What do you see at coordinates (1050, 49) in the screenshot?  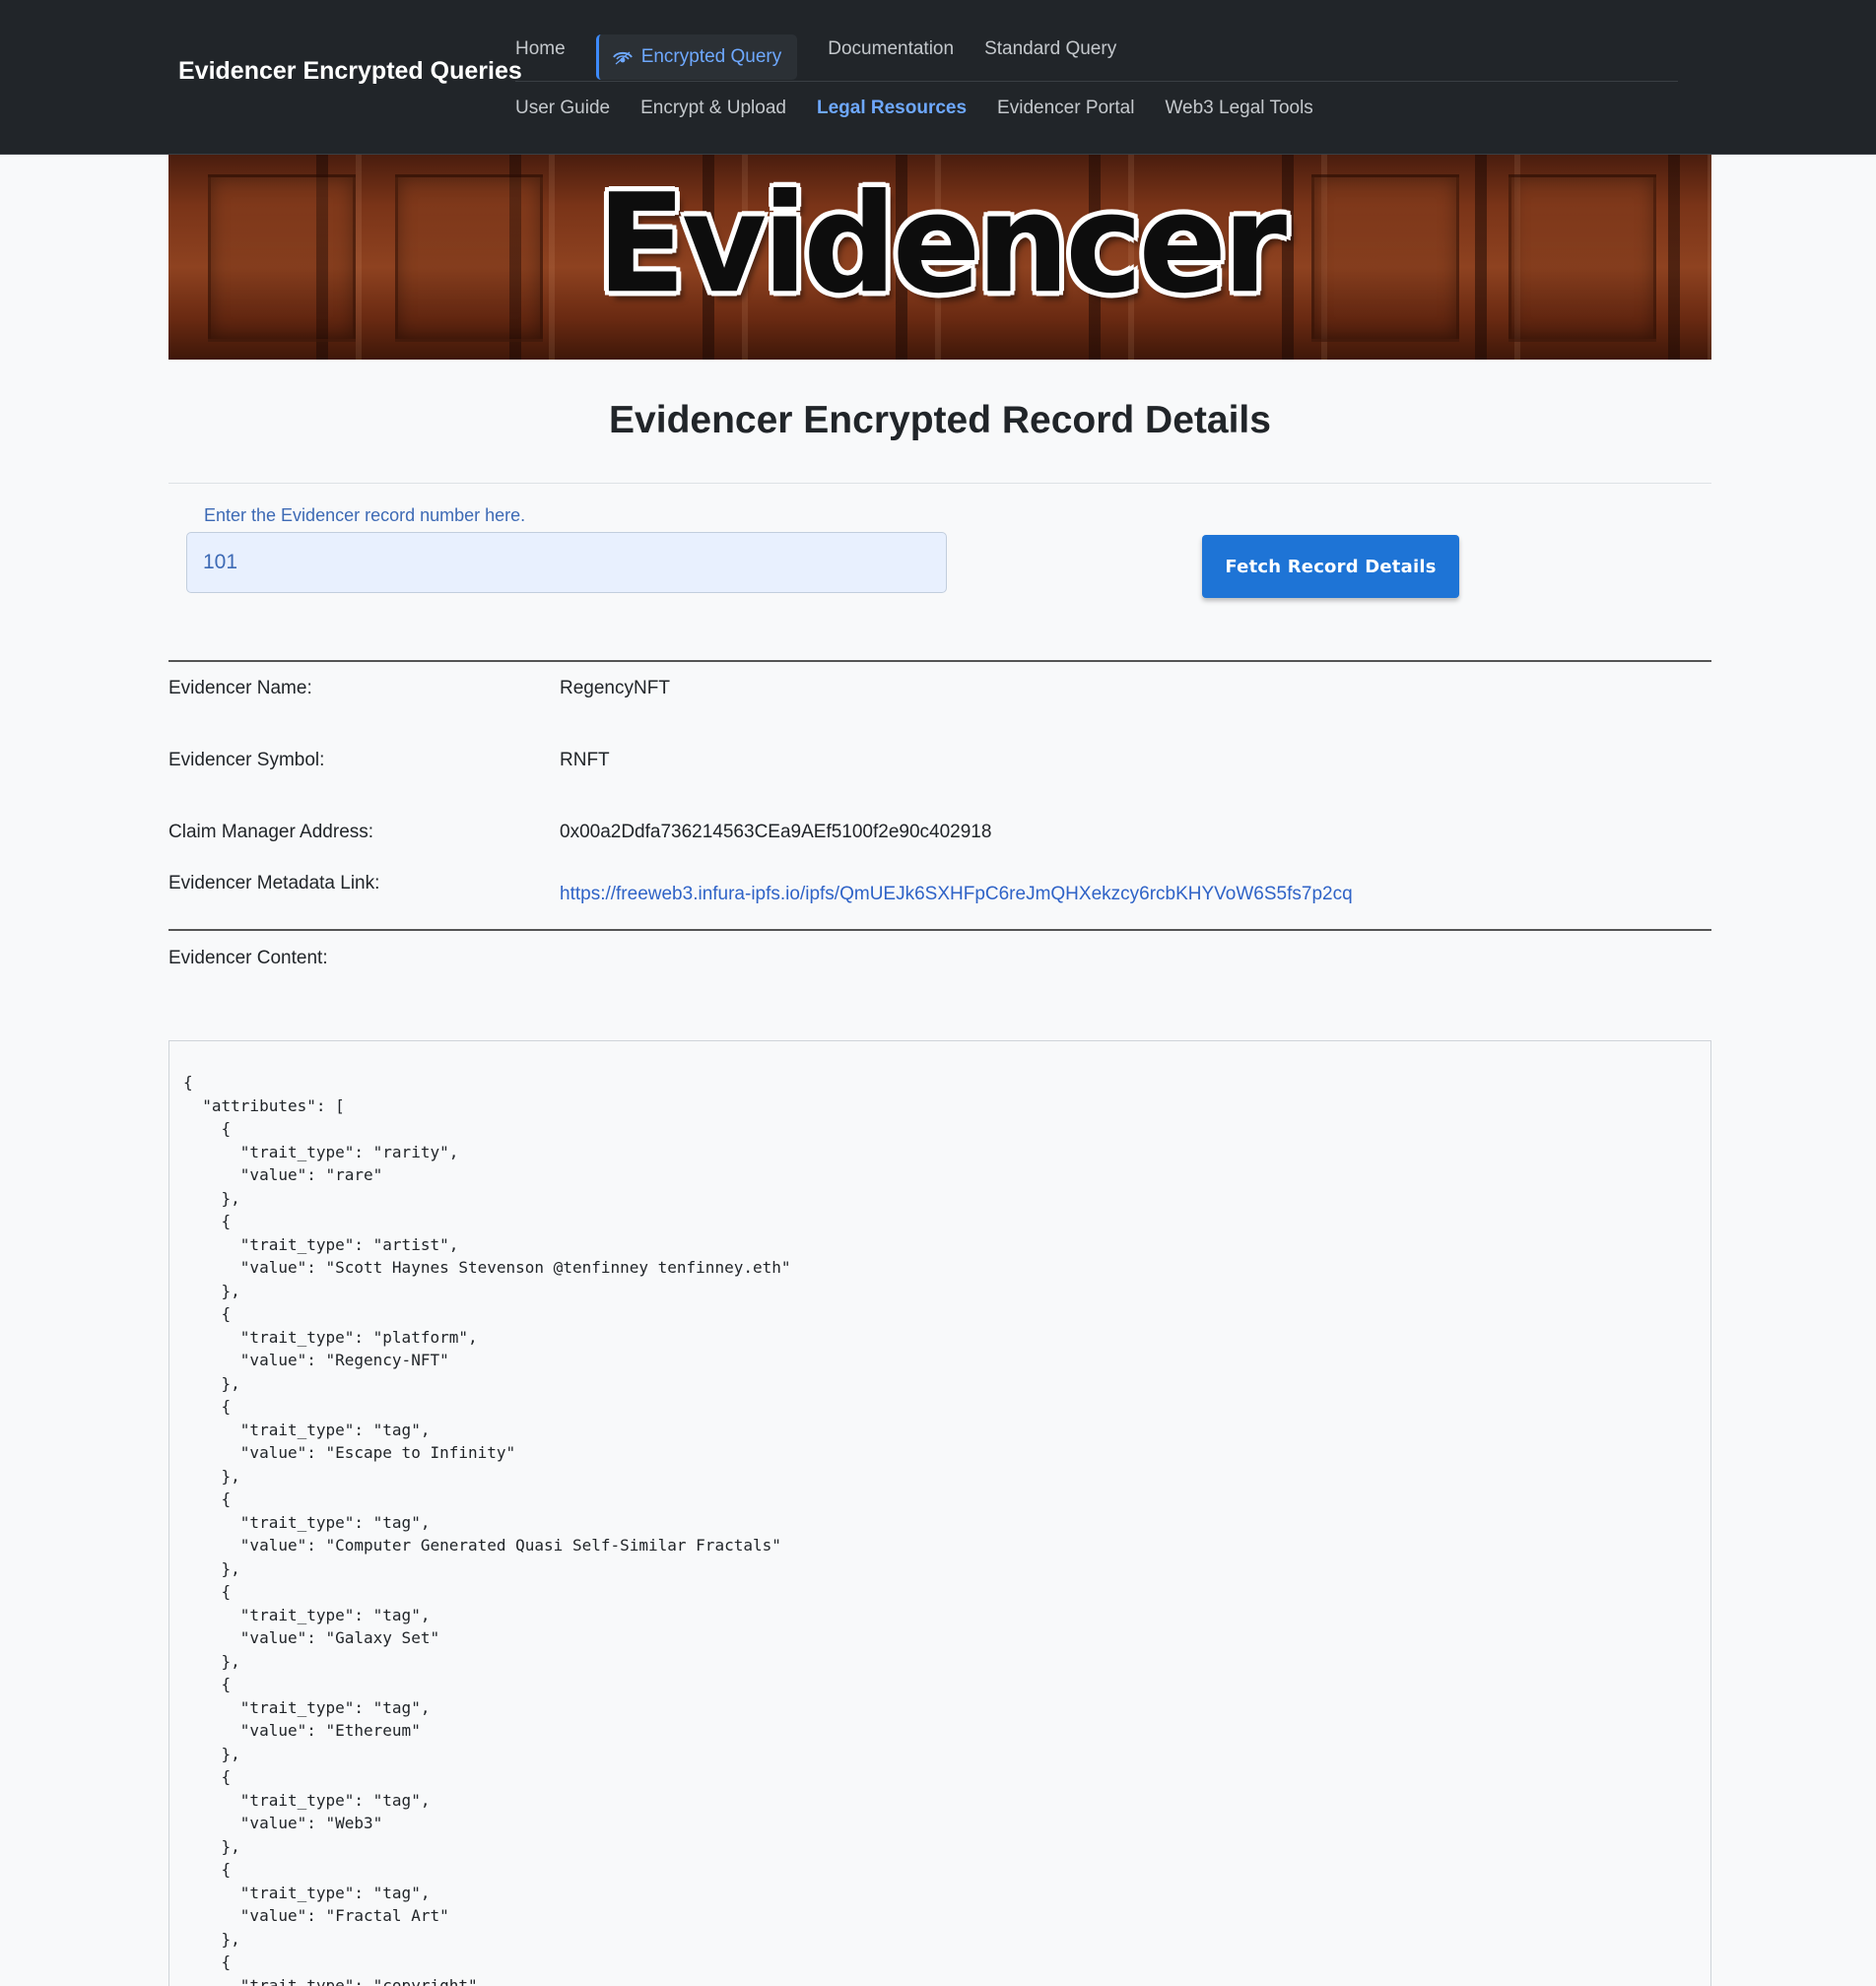 I see `nav-link-standard-query: Standard Query` at bounding box center [1050, 49].